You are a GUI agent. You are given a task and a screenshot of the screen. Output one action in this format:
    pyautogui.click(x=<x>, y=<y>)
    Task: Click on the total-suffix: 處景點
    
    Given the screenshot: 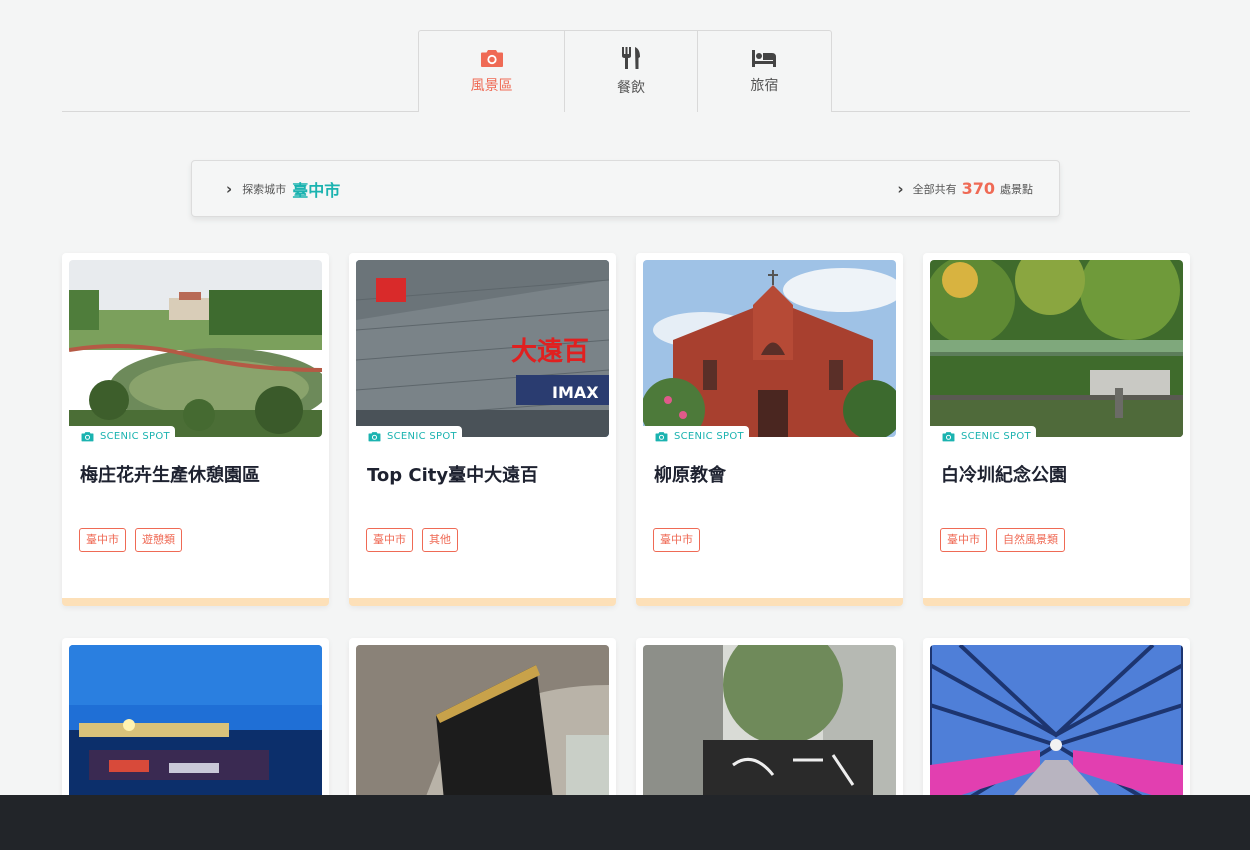 What is the action you would take?
    pyautogui.click(x=1016, y=189)
    